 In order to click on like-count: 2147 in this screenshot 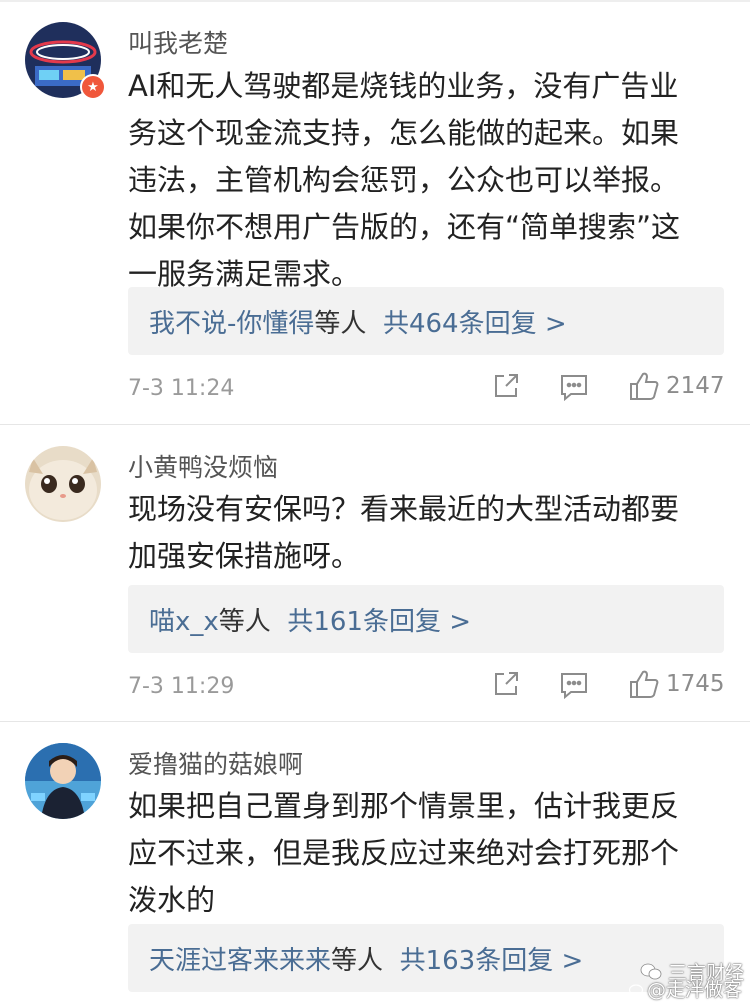, I will do `click(695, 386)`.